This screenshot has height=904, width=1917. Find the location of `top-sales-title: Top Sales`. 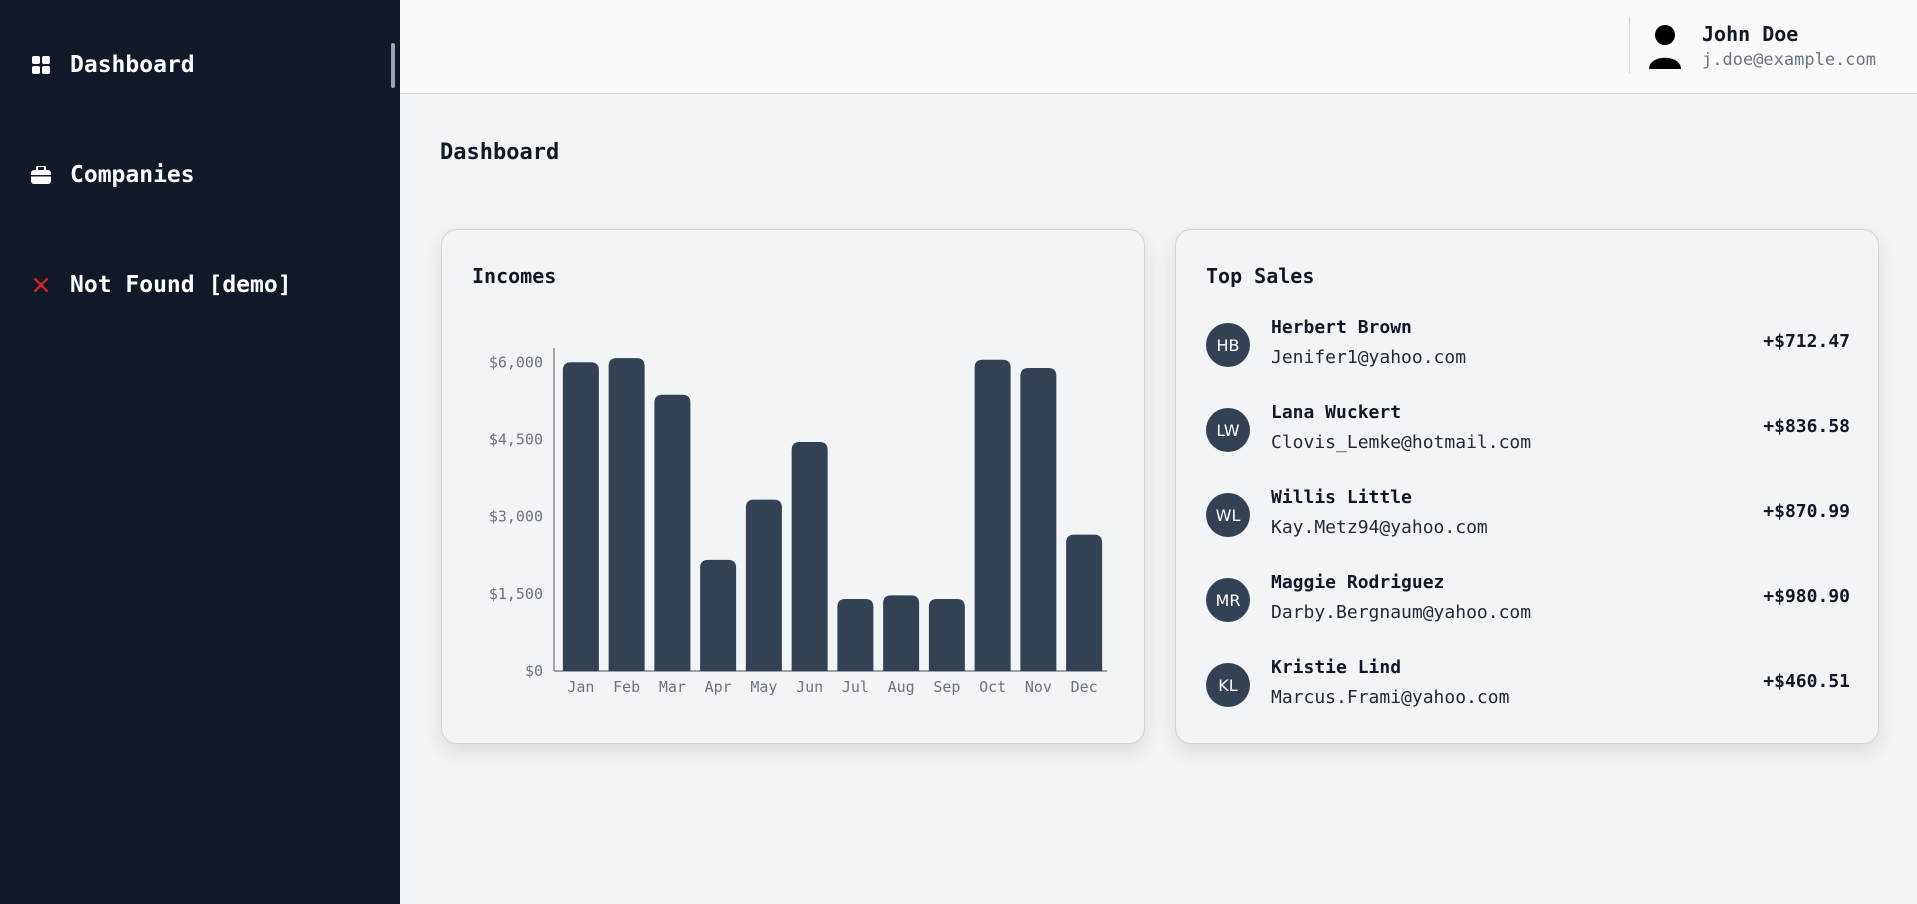

top-sales-title: Top Sales is located at coordinates (1260, 276).